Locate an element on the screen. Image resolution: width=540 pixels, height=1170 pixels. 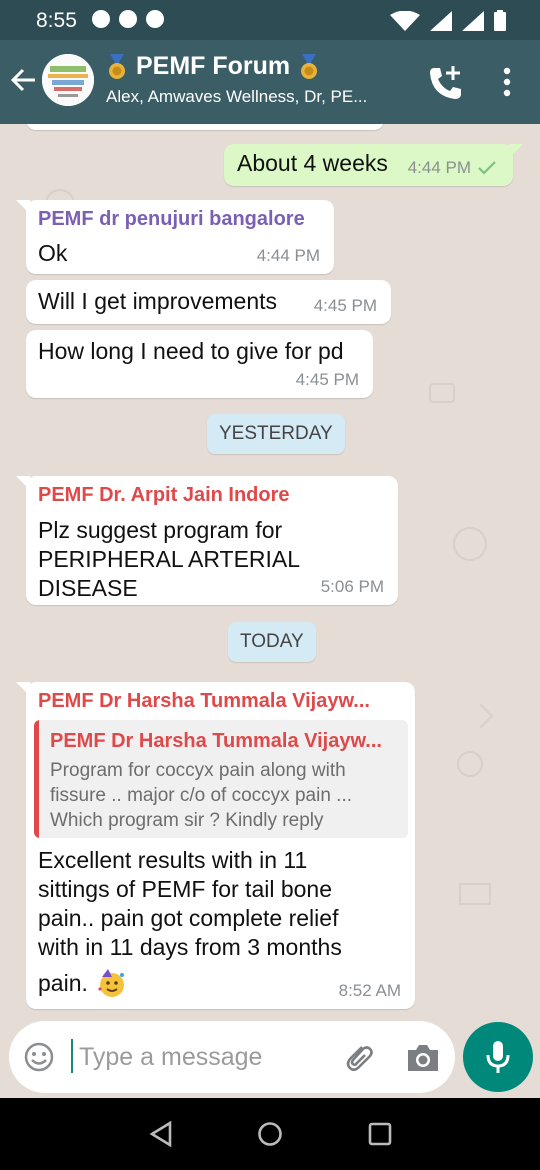
message-line: Plz suggest program for is located at coordinates (160, 530).